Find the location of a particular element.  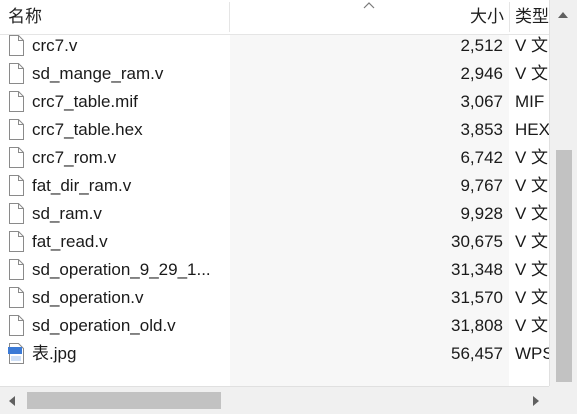

file-row: crc7_table.mif 3,067 MIF is located at coordinates (274, 102).